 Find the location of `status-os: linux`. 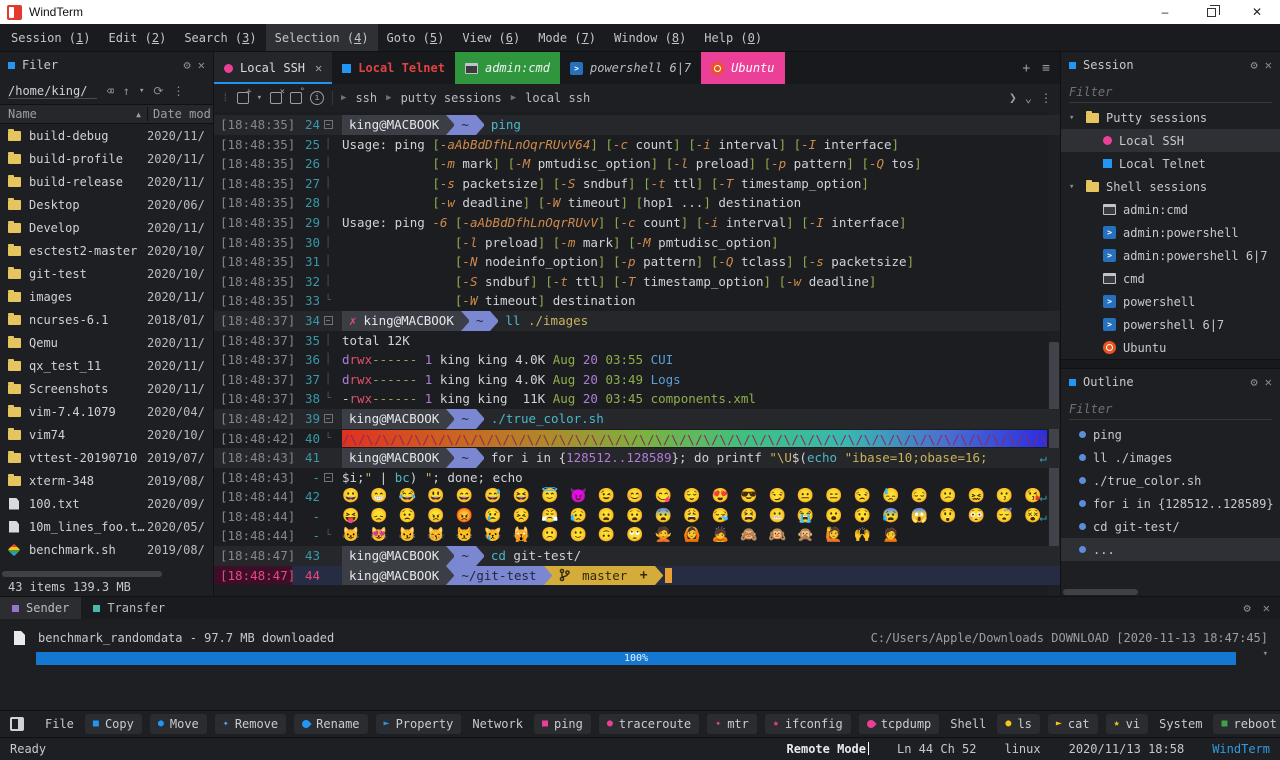

status-os: linux is located at coordinates (1022, 749).